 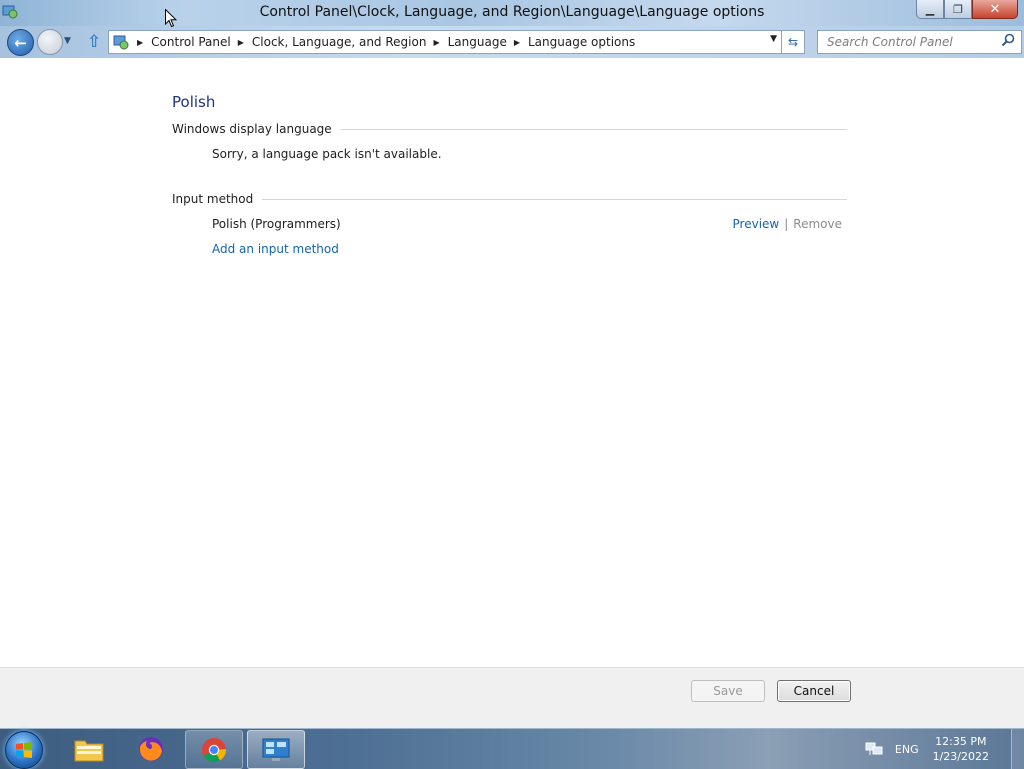 I want to click on taskbar-control-panel, so click(x=276, y=749).